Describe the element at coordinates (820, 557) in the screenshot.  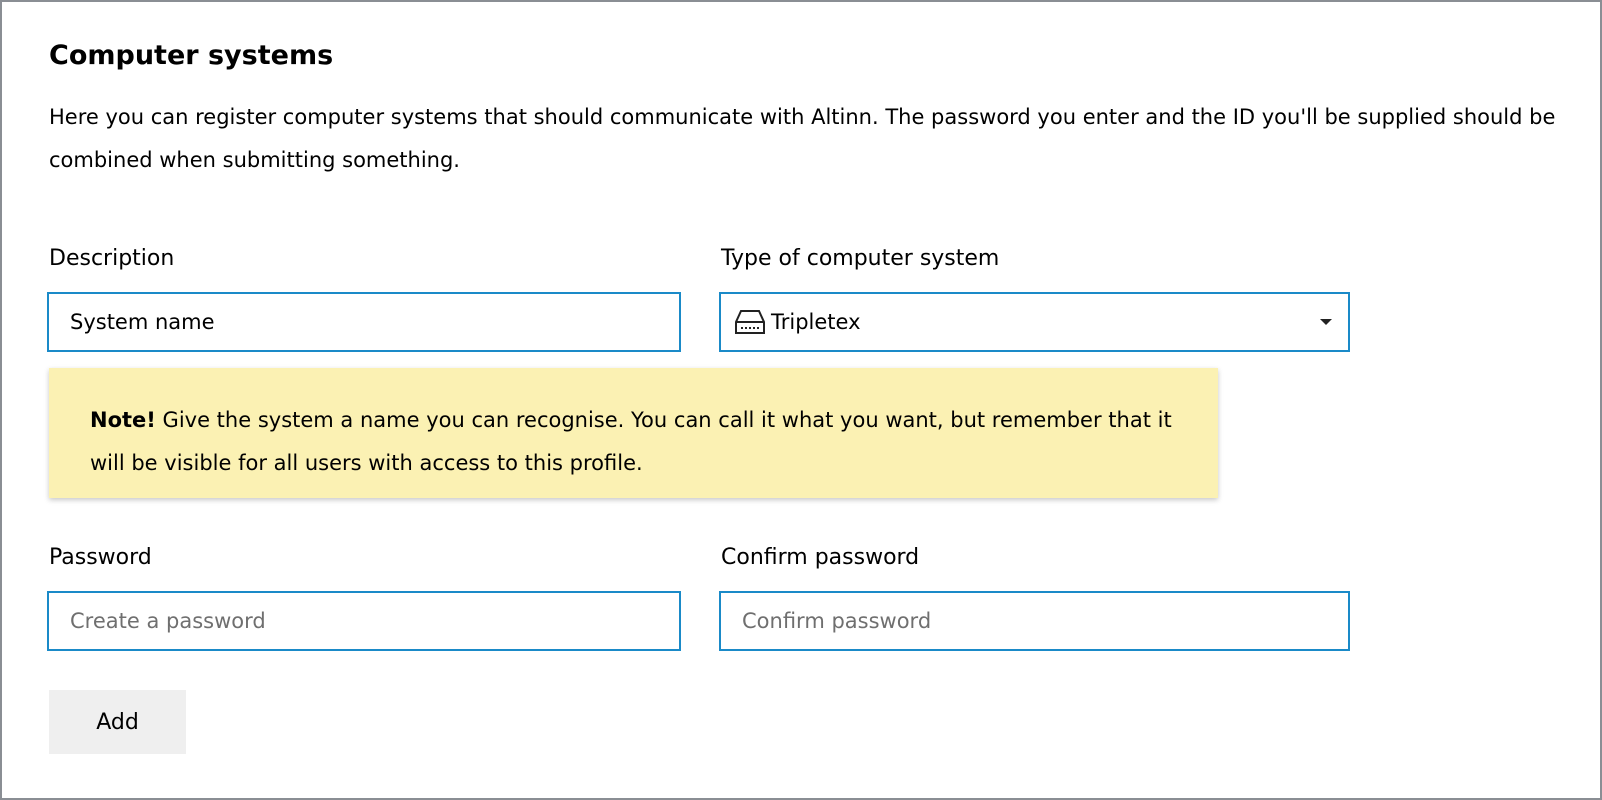
I see `confirm-password-label: Confirm password` at that location.